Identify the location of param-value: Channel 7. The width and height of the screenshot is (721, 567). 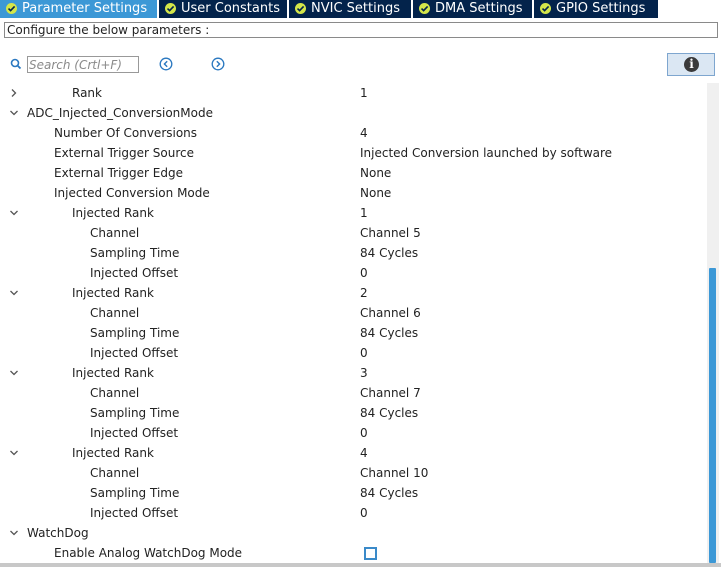
(390, 393).